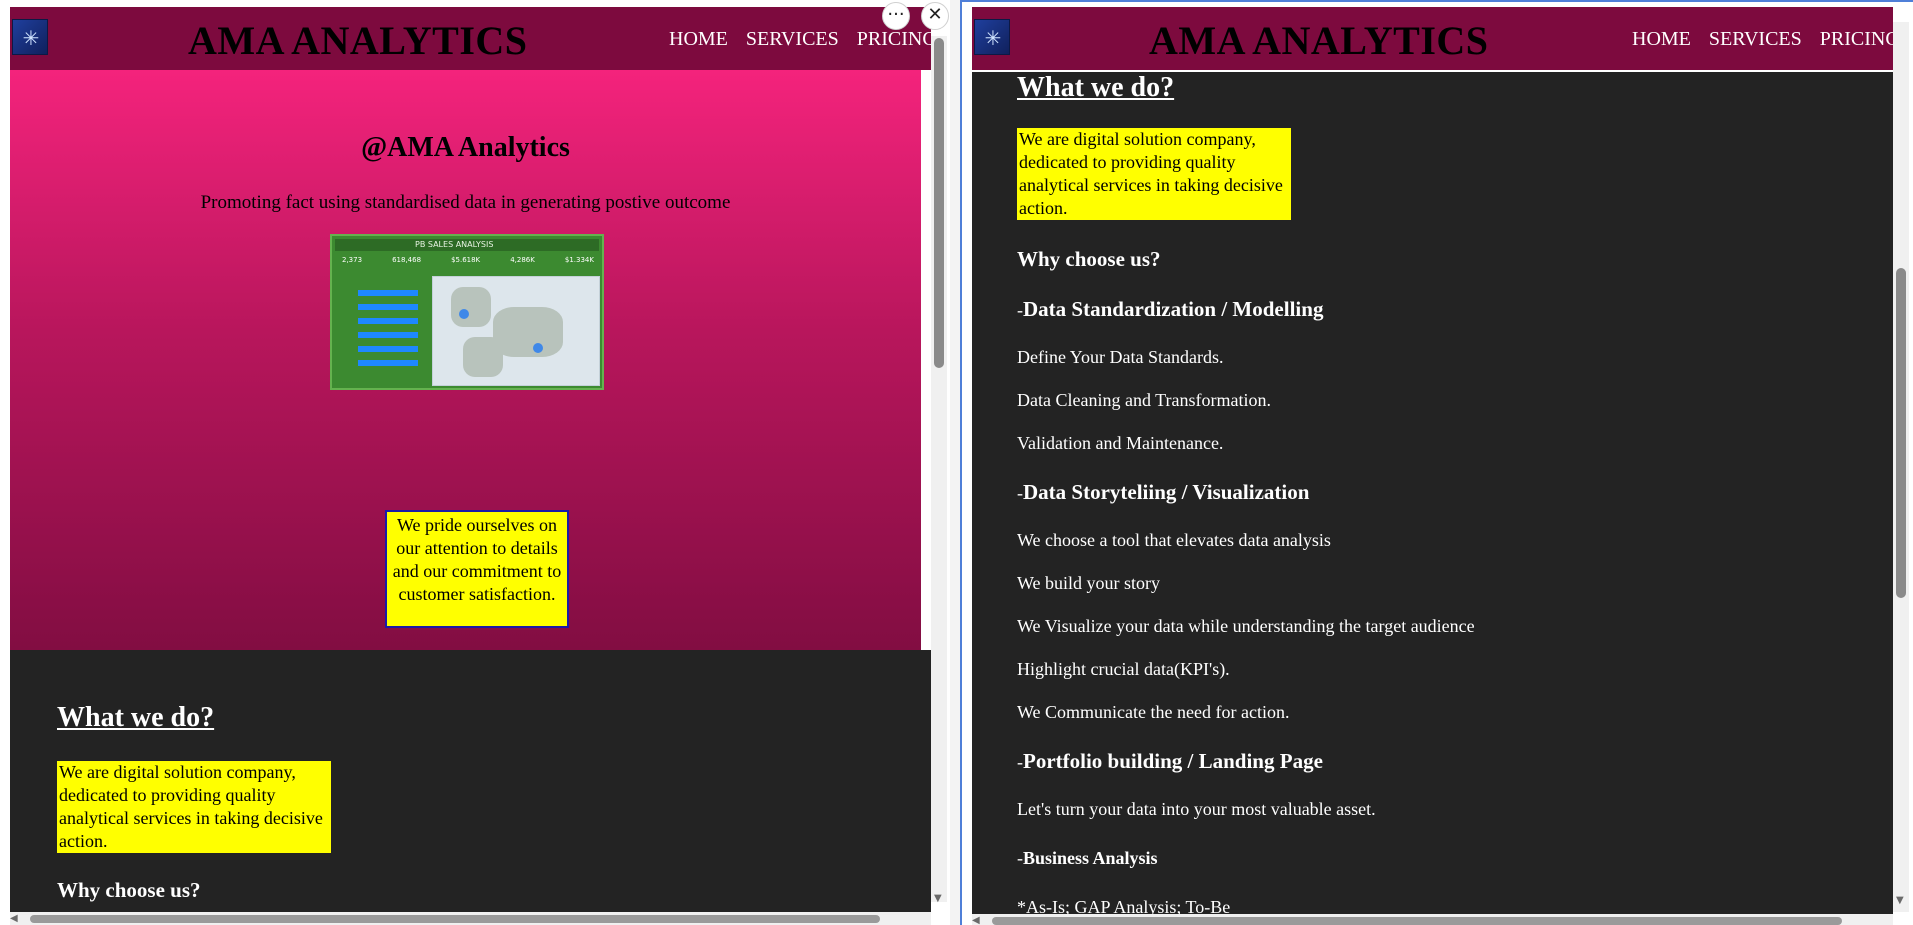 The width and height of the screenshot is (1913, 925). I want to click on service-item: Define Your Data Standards., so click(1120, 357).